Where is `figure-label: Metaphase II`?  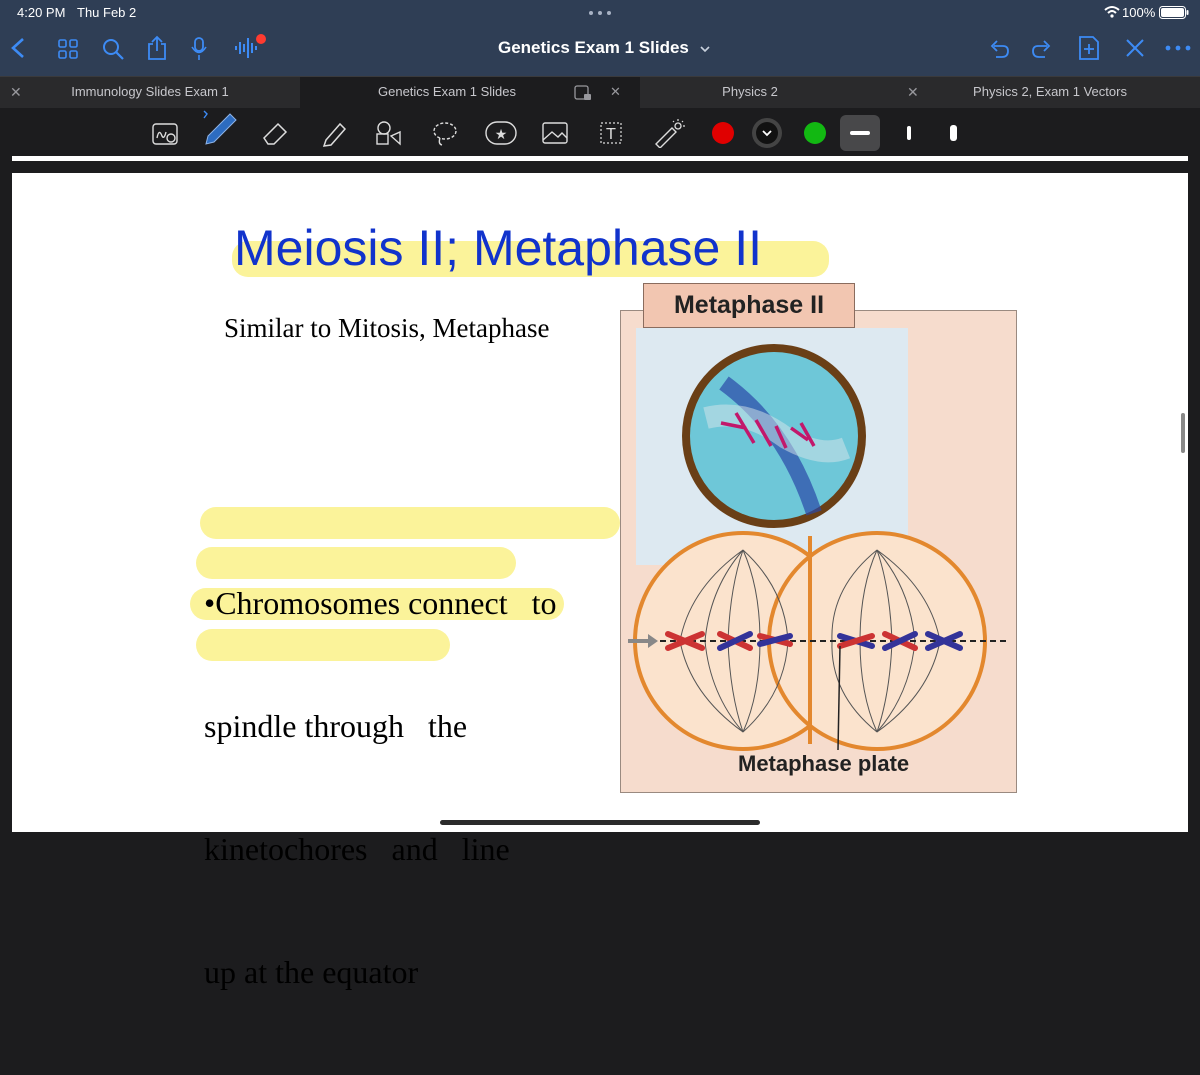
figure-label: Metaphase II is located at coordinates (749, 305).